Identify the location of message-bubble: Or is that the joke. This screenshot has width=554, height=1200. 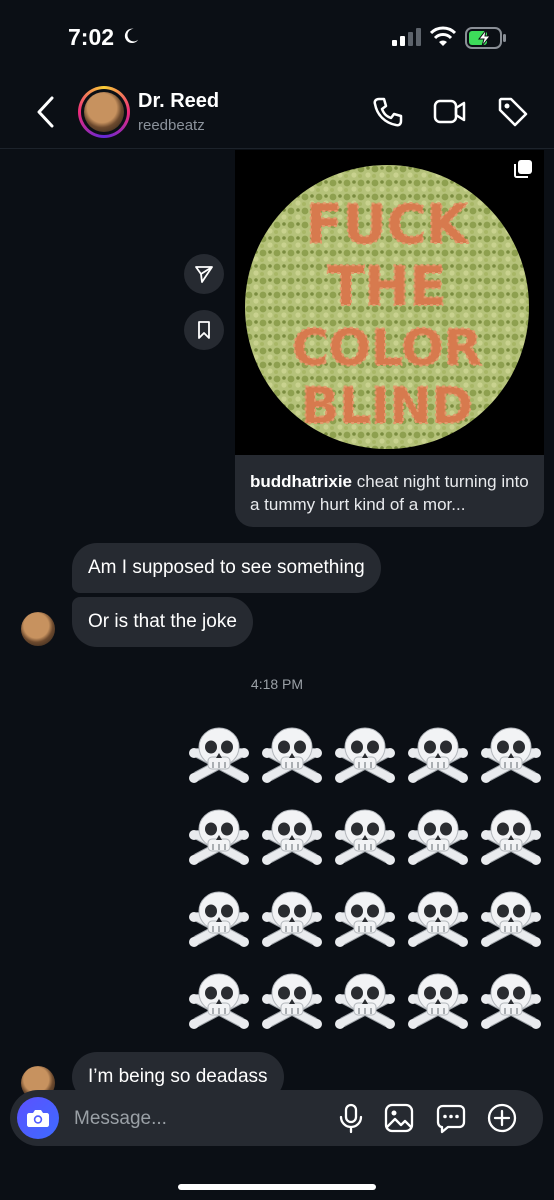
(162, 622).